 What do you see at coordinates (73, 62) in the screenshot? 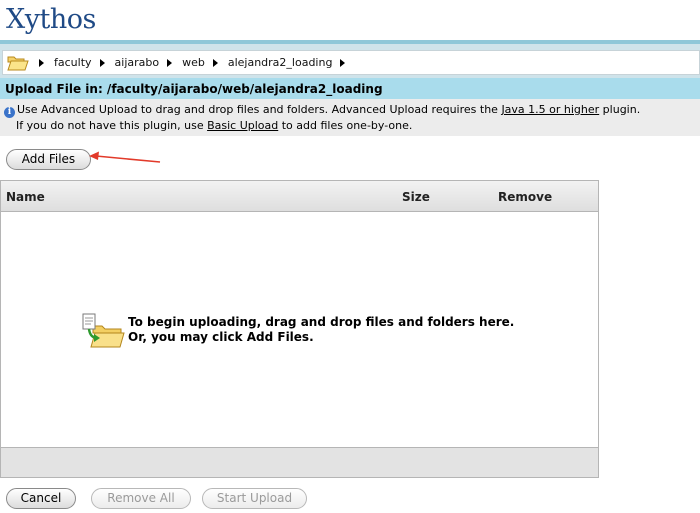
I see `breadcrumb-item-faculty: faculty` at bounding box center [73, 62].